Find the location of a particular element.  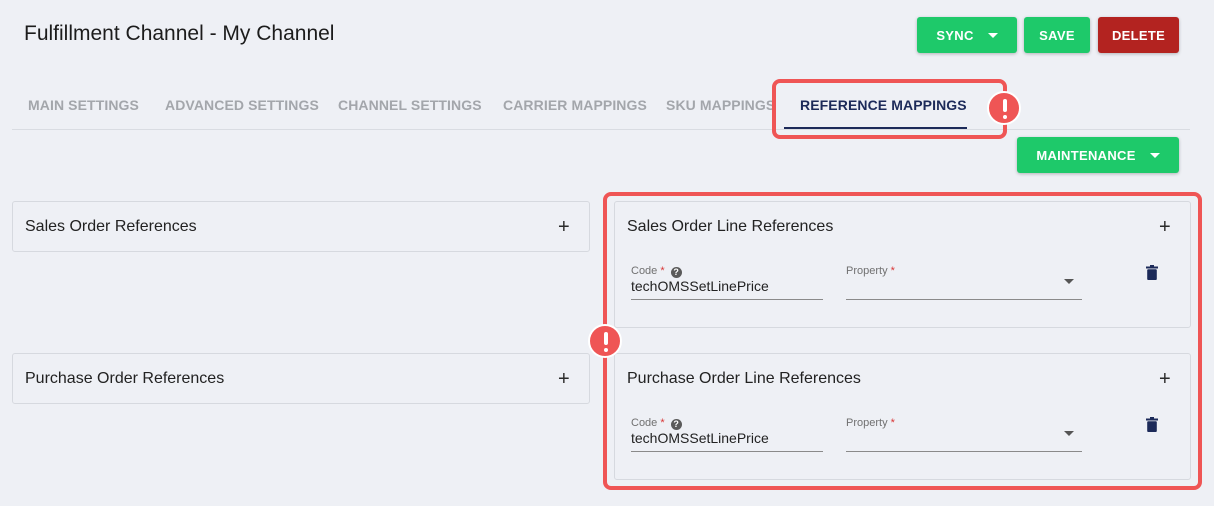

sync-button-label: SYNC is located at coordinates (955, 35).